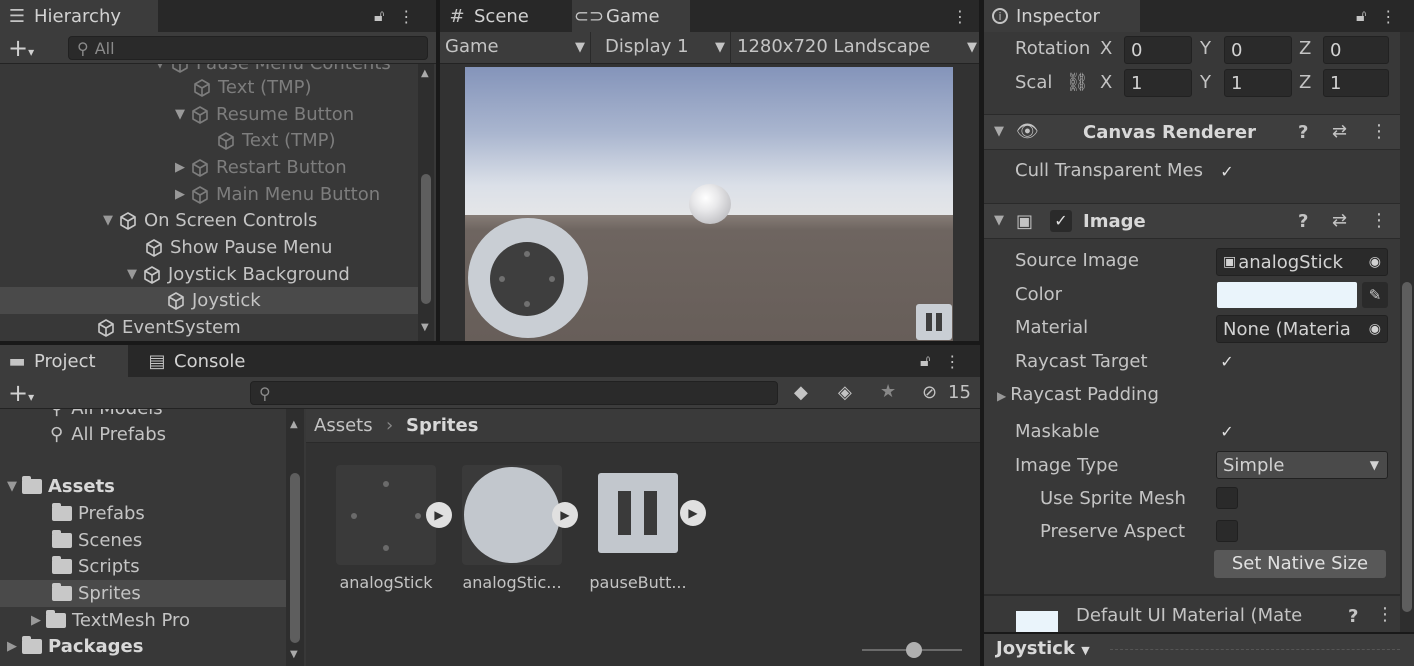 The image size is (1414, 666). I want to click on set-native-size-button: Set Native Size, so click(1300, 564).